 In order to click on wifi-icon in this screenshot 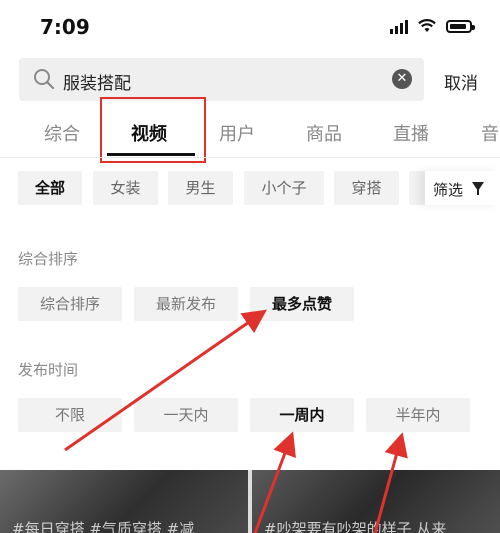, I will do `click(427, 25)`.